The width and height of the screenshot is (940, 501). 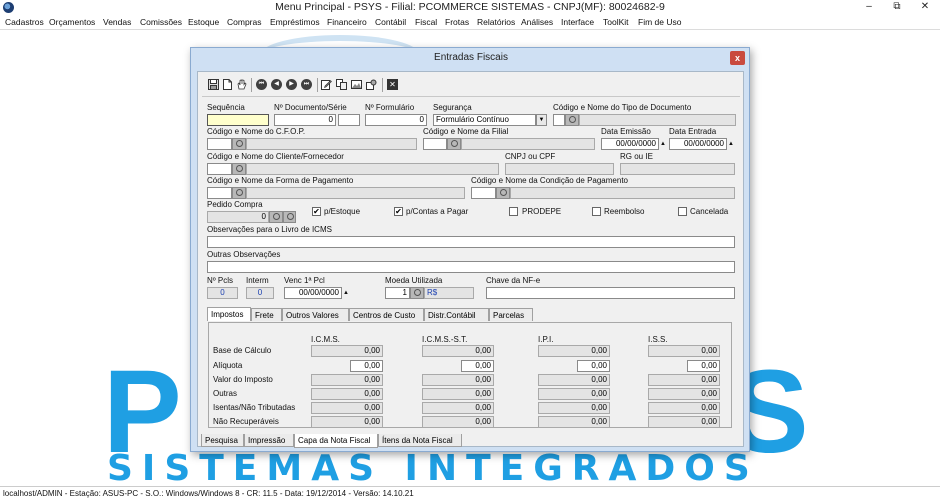 What do you see at coordinates (261, 84) in the screenshot?
I see `first-record-icon: ⏮` at bounding box center [261, 84].